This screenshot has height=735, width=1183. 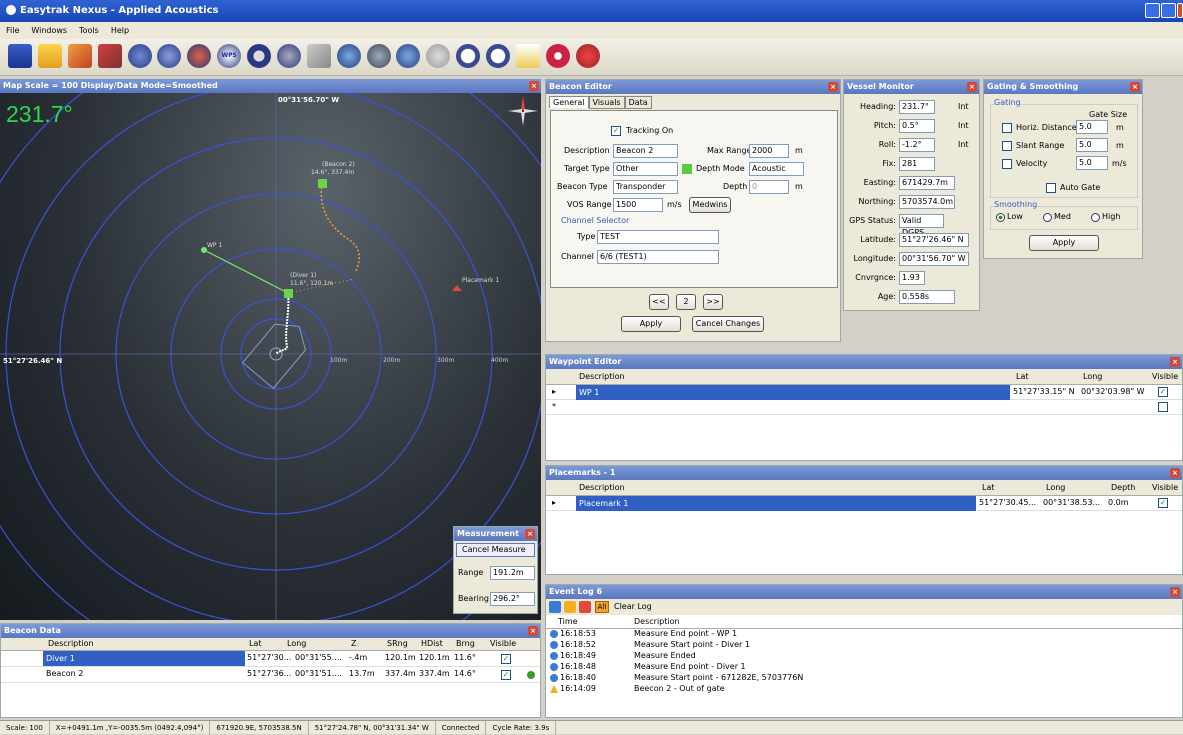 I want to click on zoom-out-icon, so click(x=498, y=56).